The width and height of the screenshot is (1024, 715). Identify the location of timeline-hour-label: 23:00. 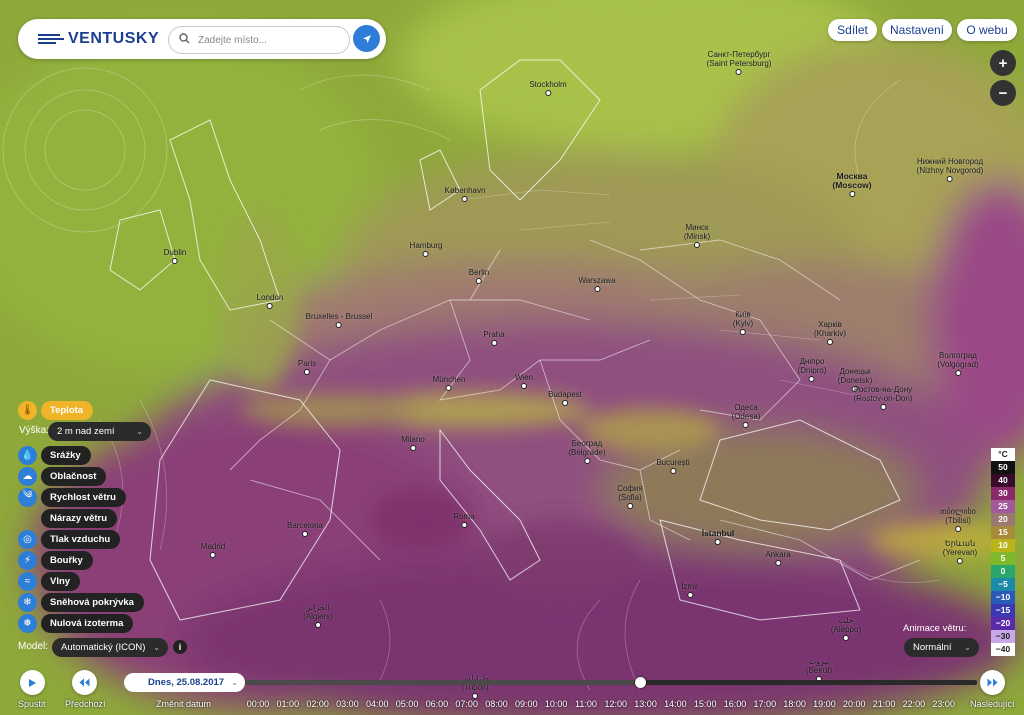
(944, 704).